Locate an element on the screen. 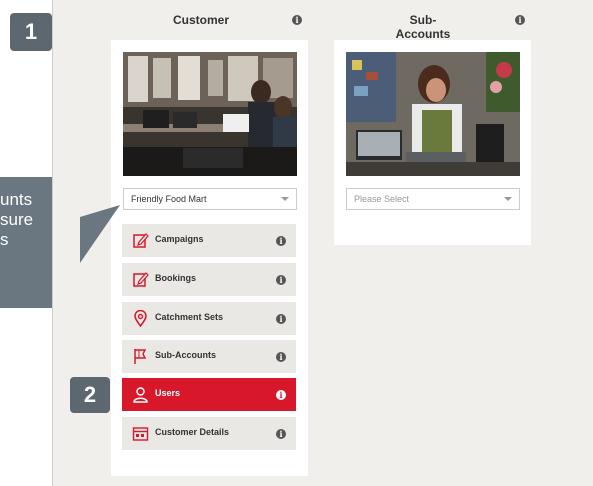  location-pin-icon is located at coordinates (140, 318).